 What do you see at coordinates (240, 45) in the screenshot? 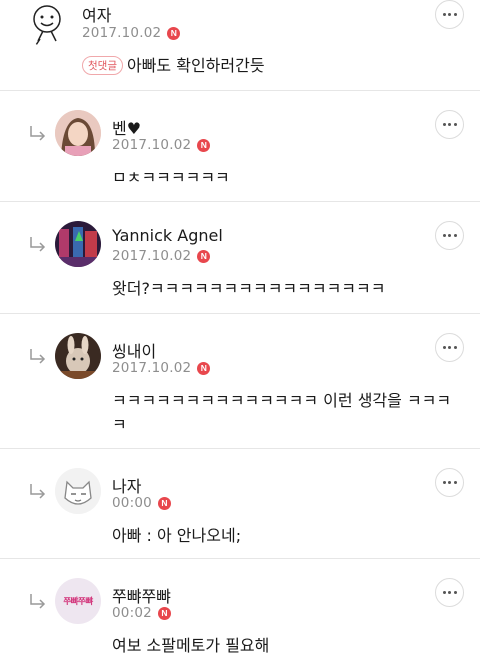
I see `comment-item: 여자 2017.10.02 N 첫댓글 아빠도 확인하러간듯` at bounding box center [240, 45].